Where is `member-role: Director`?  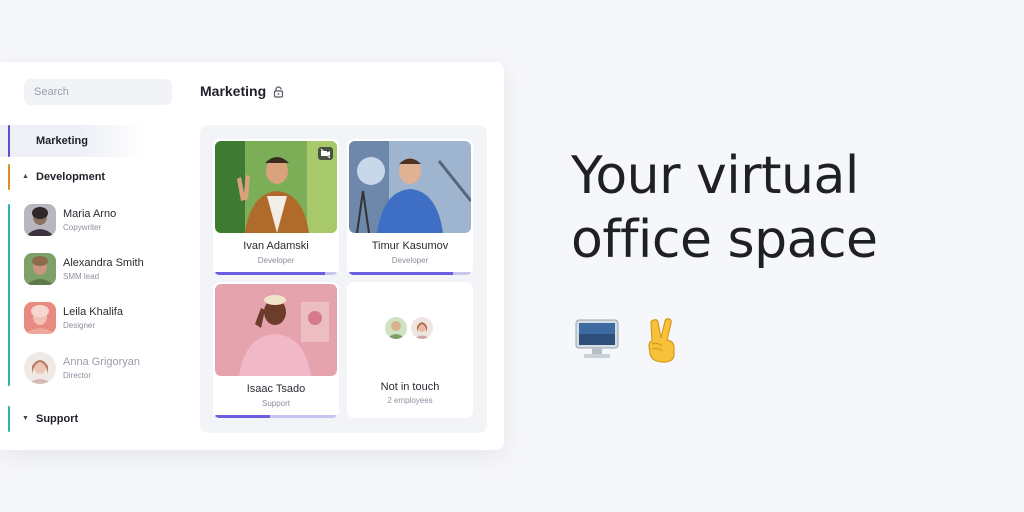 member-role: Director is located at coordinates (77, 375).